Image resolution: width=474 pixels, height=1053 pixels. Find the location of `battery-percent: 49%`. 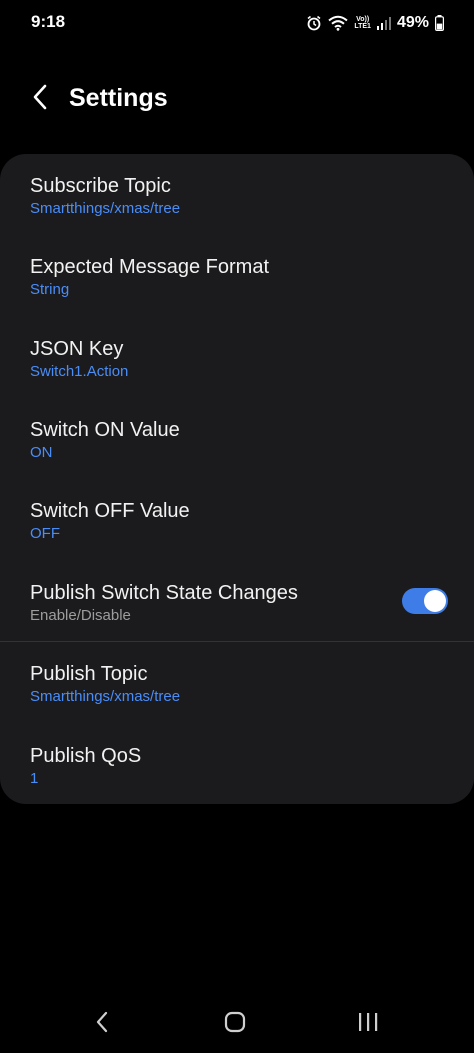

battery-percent: 49% is located at coordinates (412, 22).